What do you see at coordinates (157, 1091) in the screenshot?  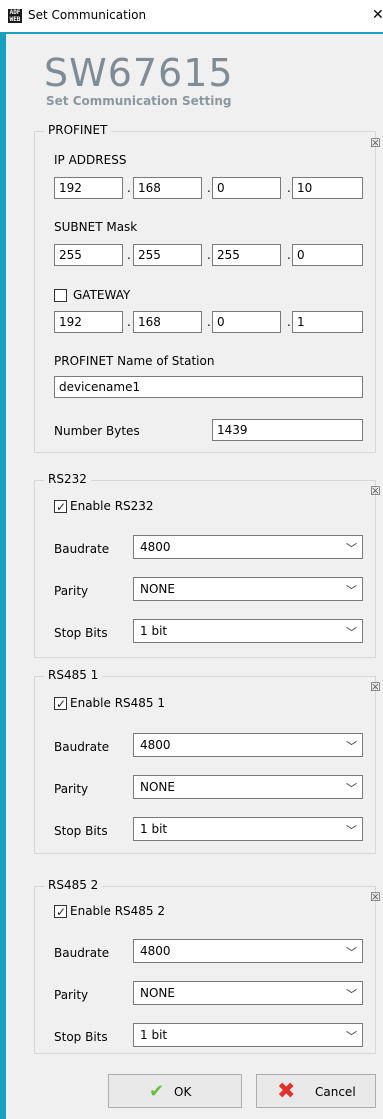 I see `checkmark-icon: ✔` at bounding box center [157, 1091].